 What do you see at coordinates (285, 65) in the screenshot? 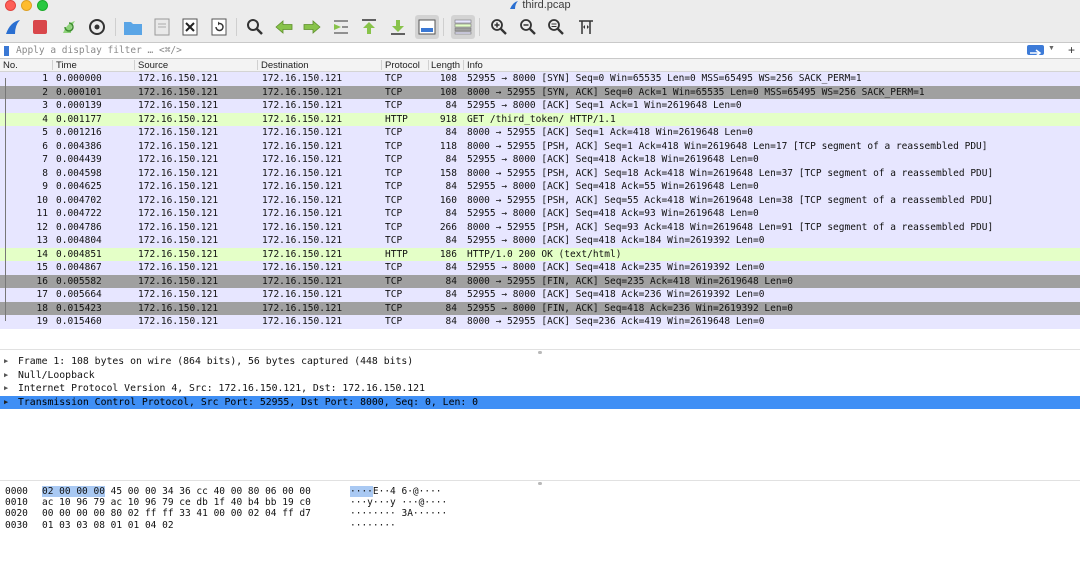
I see `column-header-destination: Destination` at bounding box center [285, 65].